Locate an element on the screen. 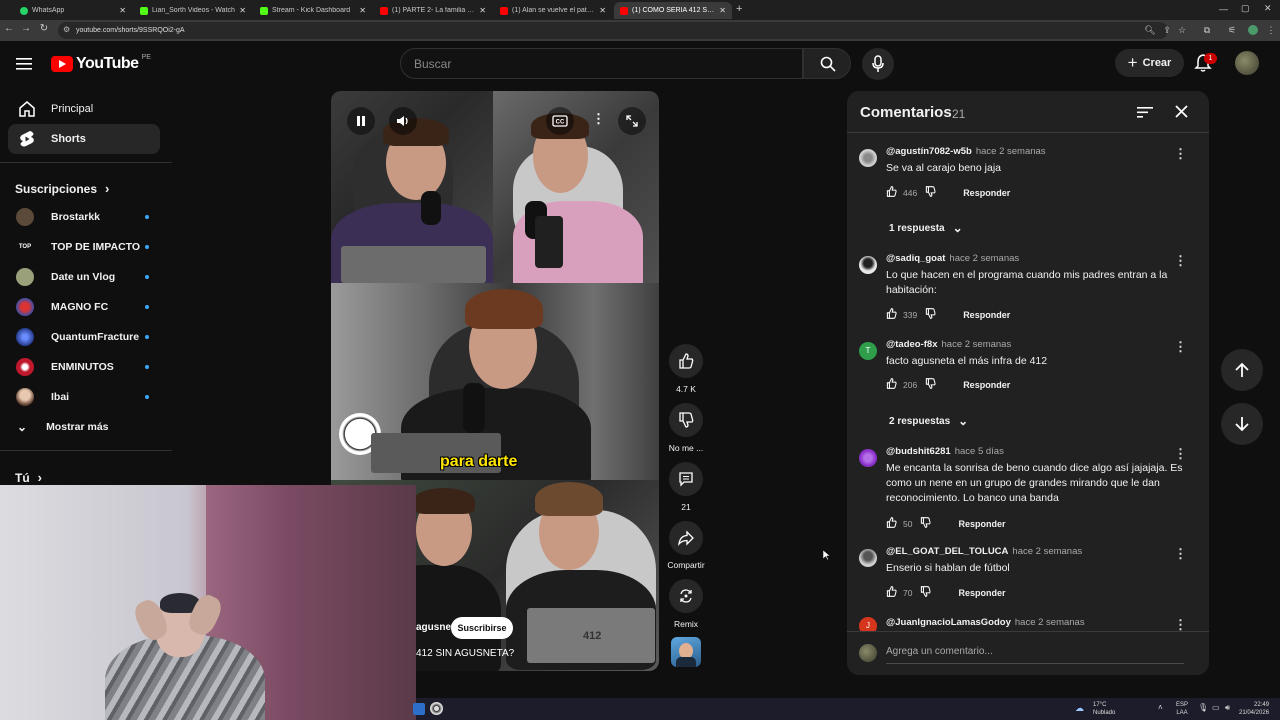  subscribe-button: Suscribirse is located at coordinates (482, 628).